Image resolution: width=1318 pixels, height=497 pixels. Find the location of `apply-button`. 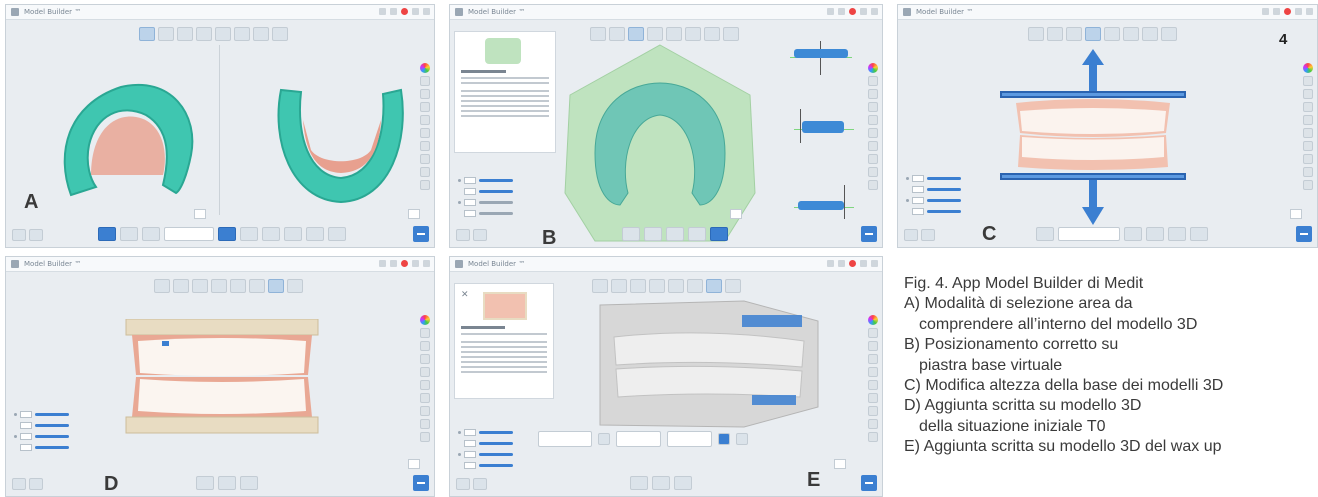

apply-button is located at coordinates (719, 234).